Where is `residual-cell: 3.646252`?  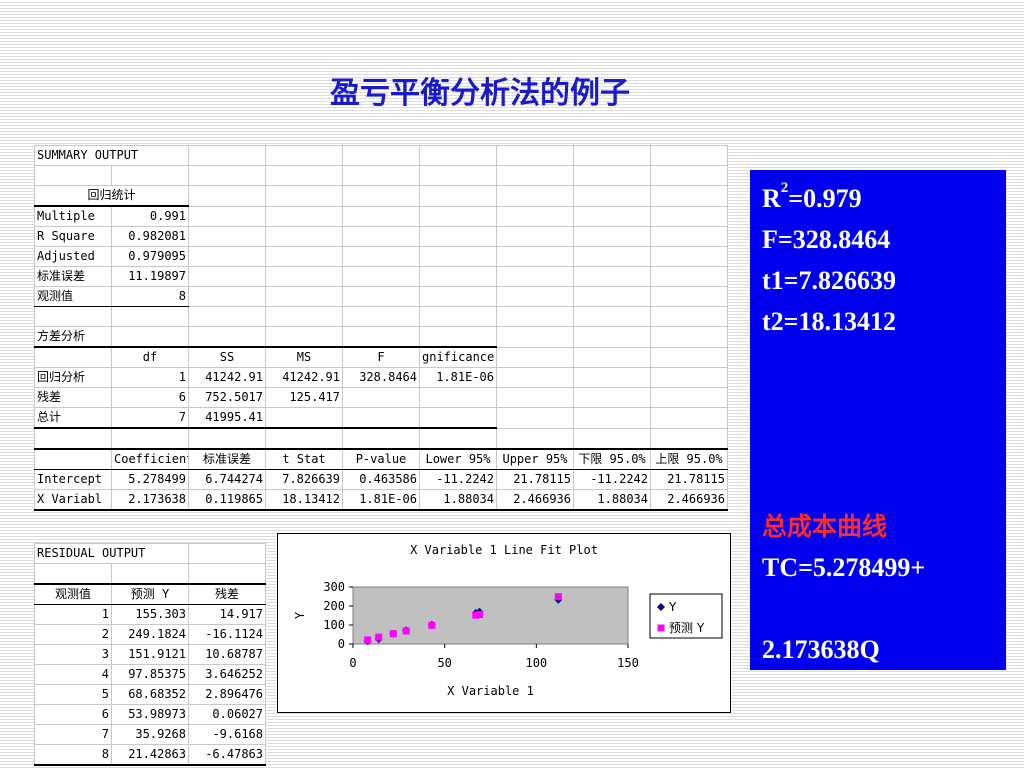 residual-cell: 3.646252 is located at coordinates (227, 674).